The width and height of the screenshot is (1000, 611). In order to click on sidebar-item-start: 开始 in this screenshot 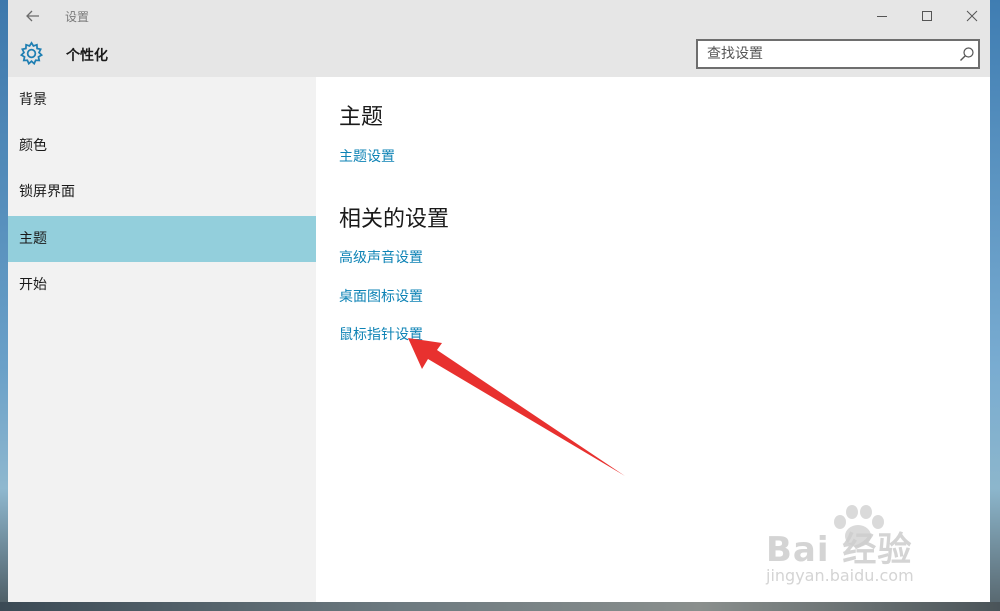, I will do `click(162, 285)`.